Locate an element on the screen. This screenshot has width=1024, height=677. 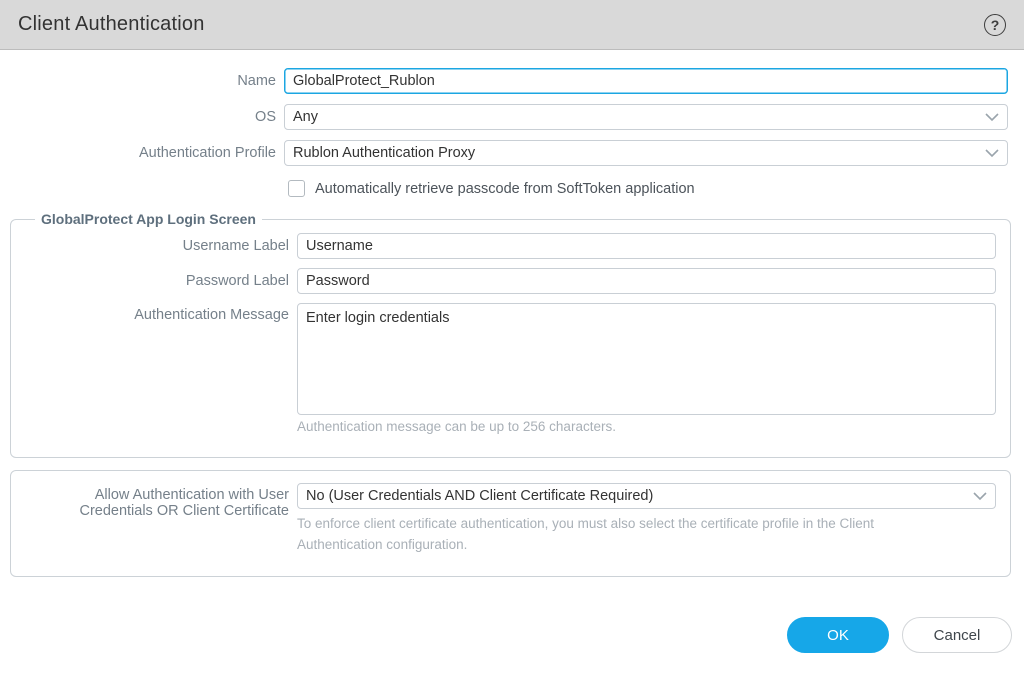
auth-message-label: Authentication Message is located at coordinates (211, 315).